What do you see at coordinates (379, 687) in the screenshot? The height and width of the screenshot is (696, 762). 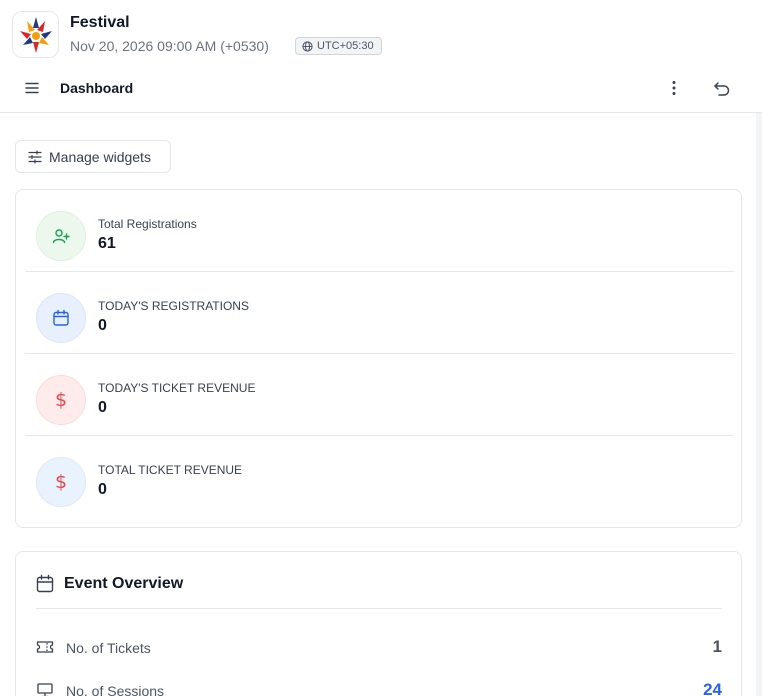 I see `overview-row-sessions: No. of Sessions 24` at bounding box center [379, 687].